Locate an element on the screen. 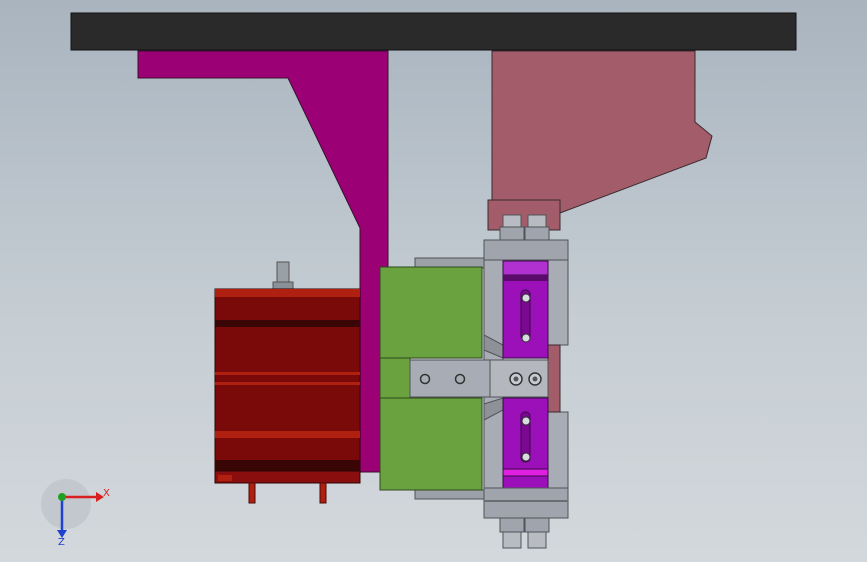 Image resolution: width=867 pixels, height=562 pixels. axis-triad: X Z is located at coordinates (75, 513).